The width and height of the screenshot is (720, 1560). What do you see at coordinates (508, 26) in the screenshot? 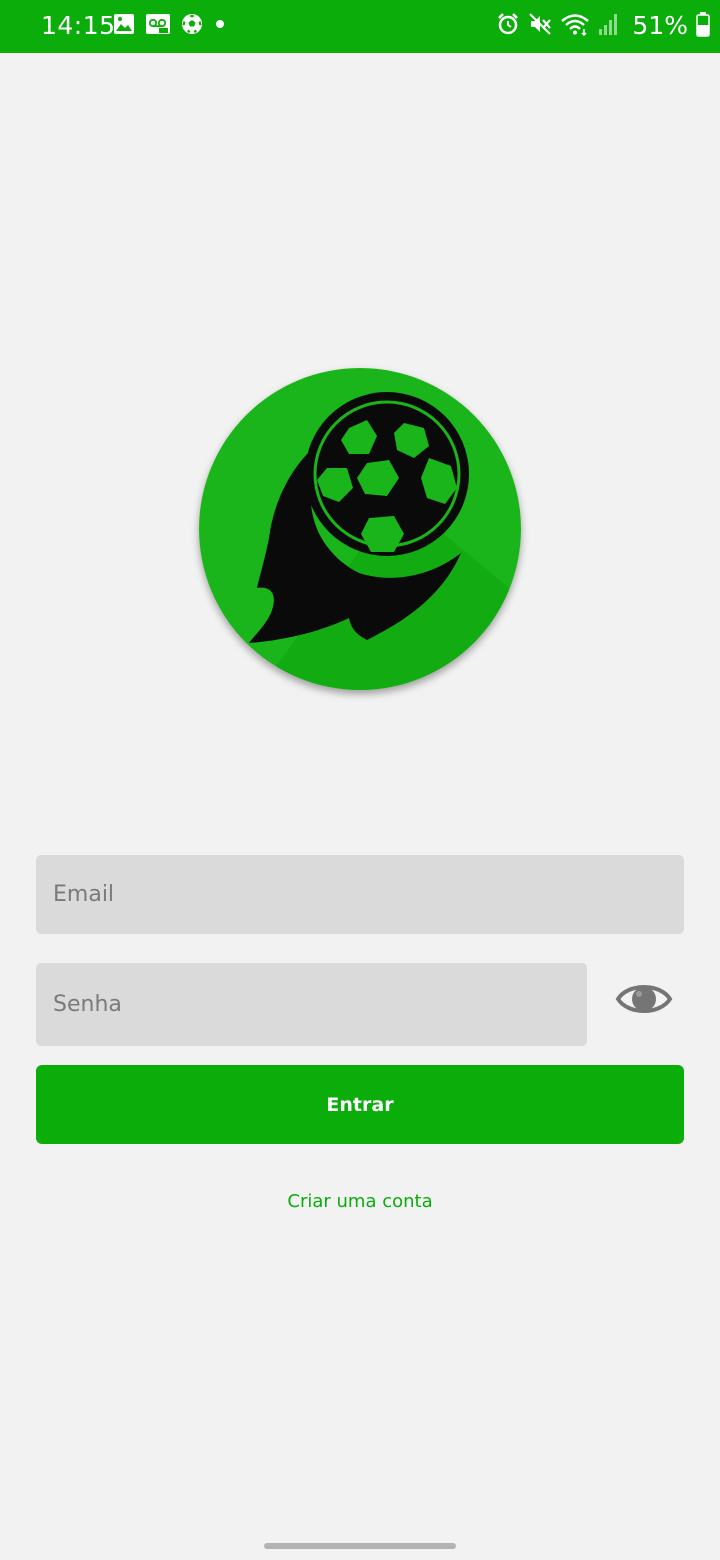
I see `alarm-icon` at bounding box center [508, 26].